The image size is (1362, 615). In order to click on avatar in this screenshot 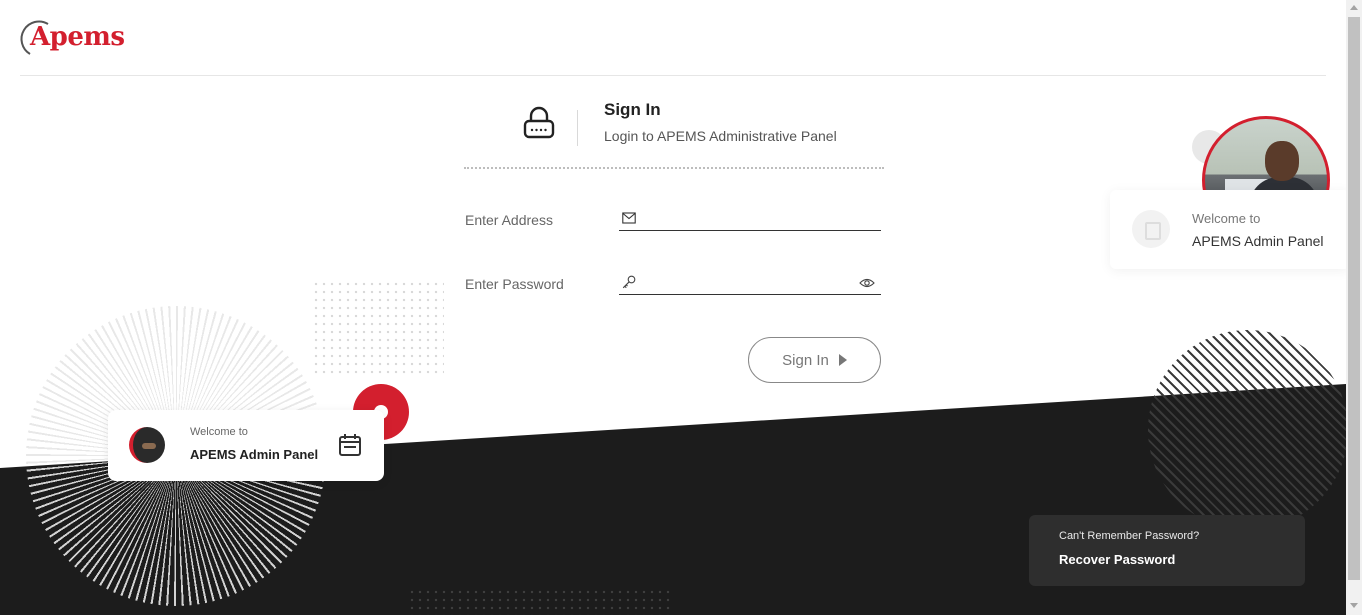, I will do `click(147, 445)`.